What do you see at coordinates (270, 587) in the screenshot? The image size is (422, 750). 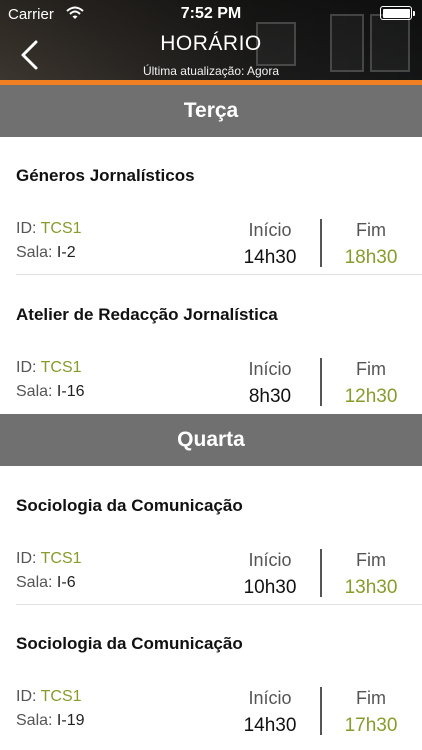 I see `start-time: 10h30` at bounding box center [270, 587].